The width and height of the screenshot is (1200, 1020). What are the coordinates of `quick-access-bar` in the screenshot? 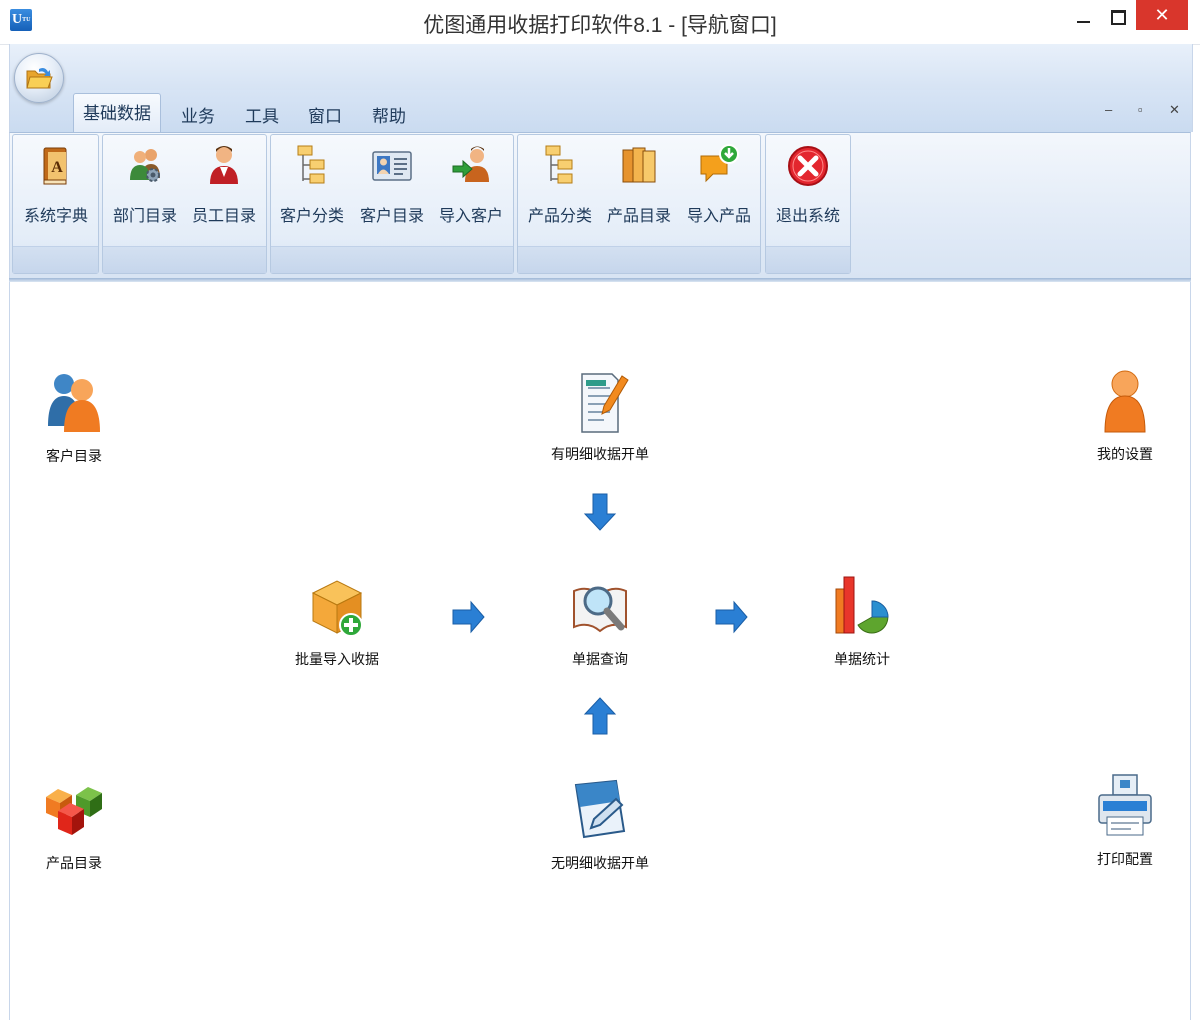 It's located at (601, 67).